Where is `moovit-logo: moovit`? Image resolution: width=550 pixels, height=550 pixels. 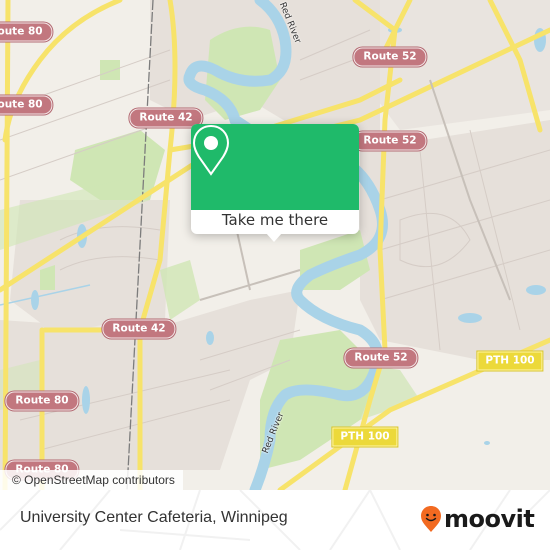 moovit-logo: moovit is located at coordinates (477, 519).